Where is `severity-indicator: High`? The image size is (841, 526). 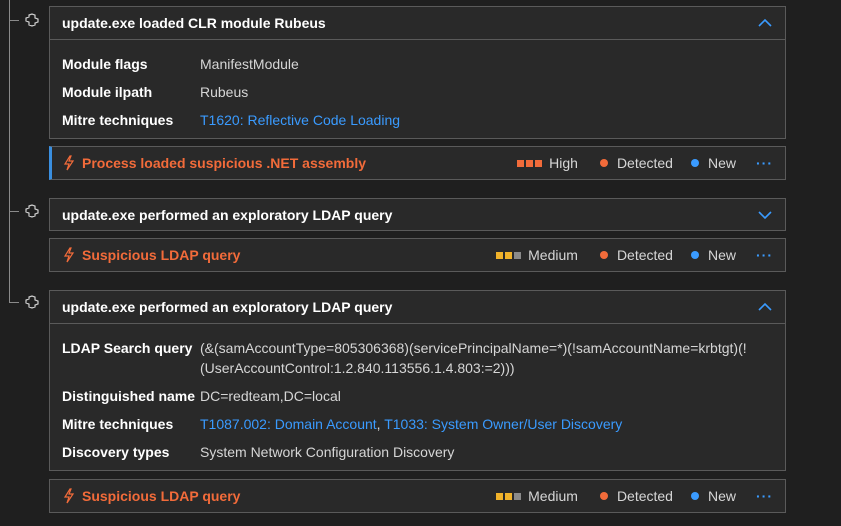
severity-indicator: High is located at coordinates (547, 163).